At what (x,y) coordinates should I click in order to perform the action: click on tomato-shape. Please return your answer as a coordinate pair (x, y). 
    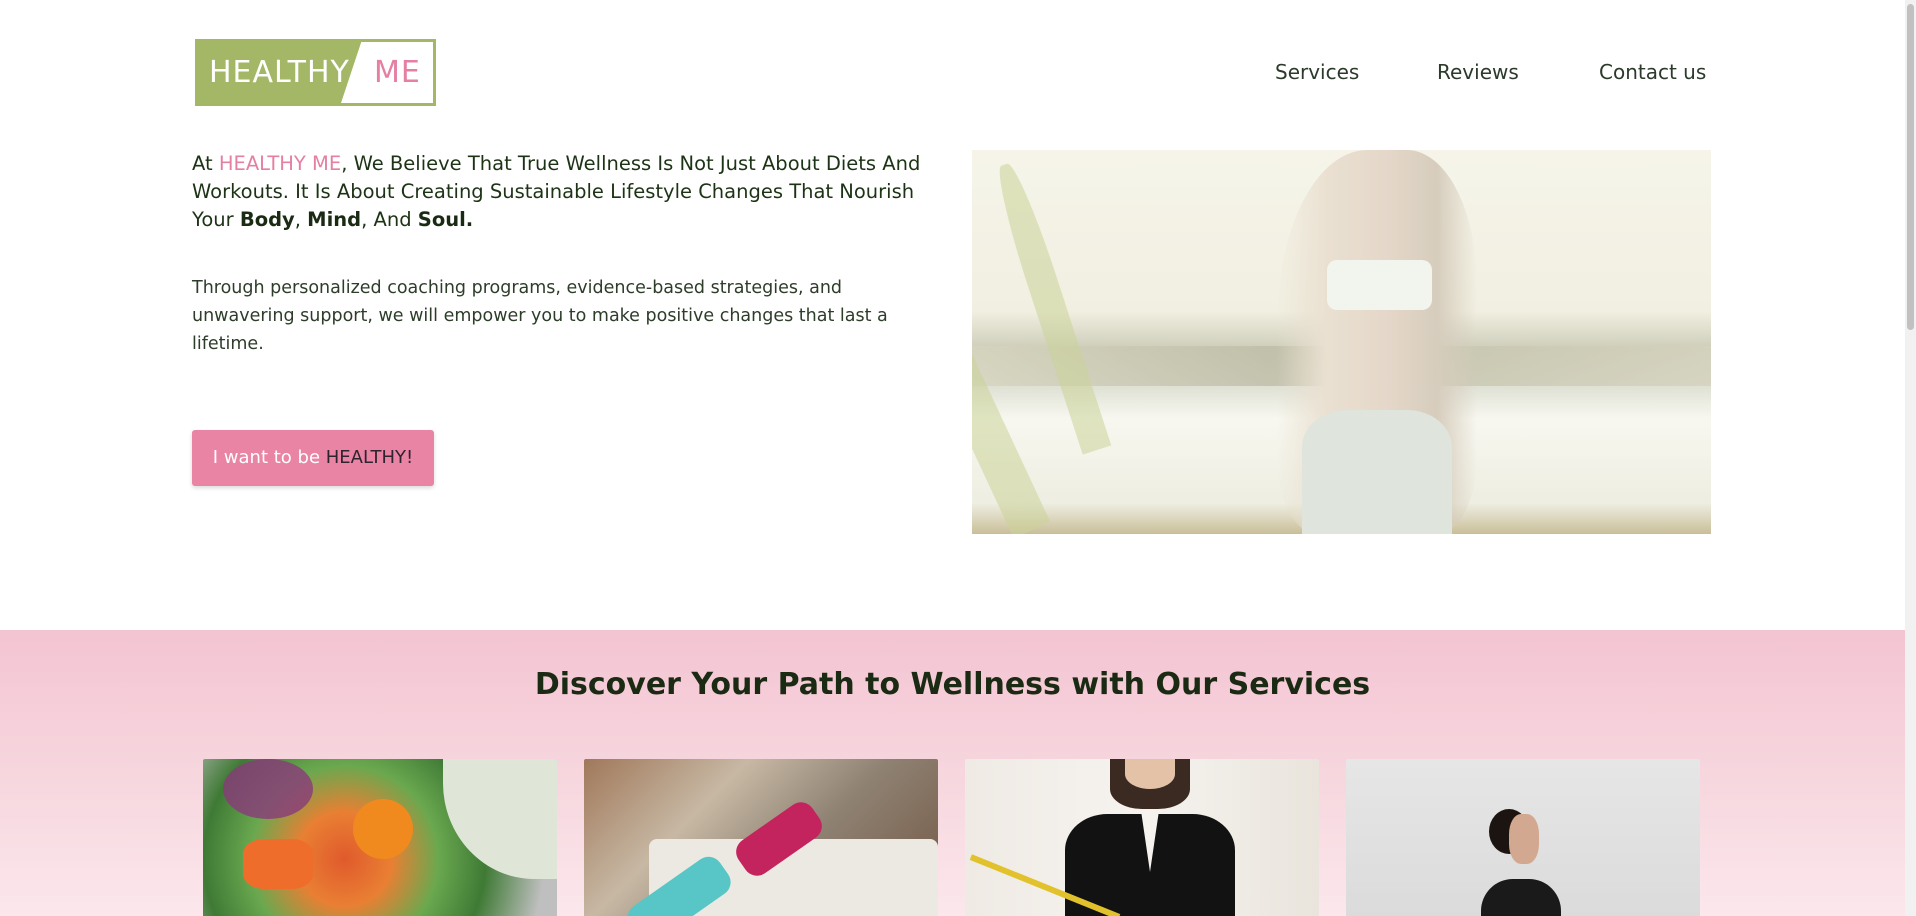
    Looking at the image, I should click on (383, 829).